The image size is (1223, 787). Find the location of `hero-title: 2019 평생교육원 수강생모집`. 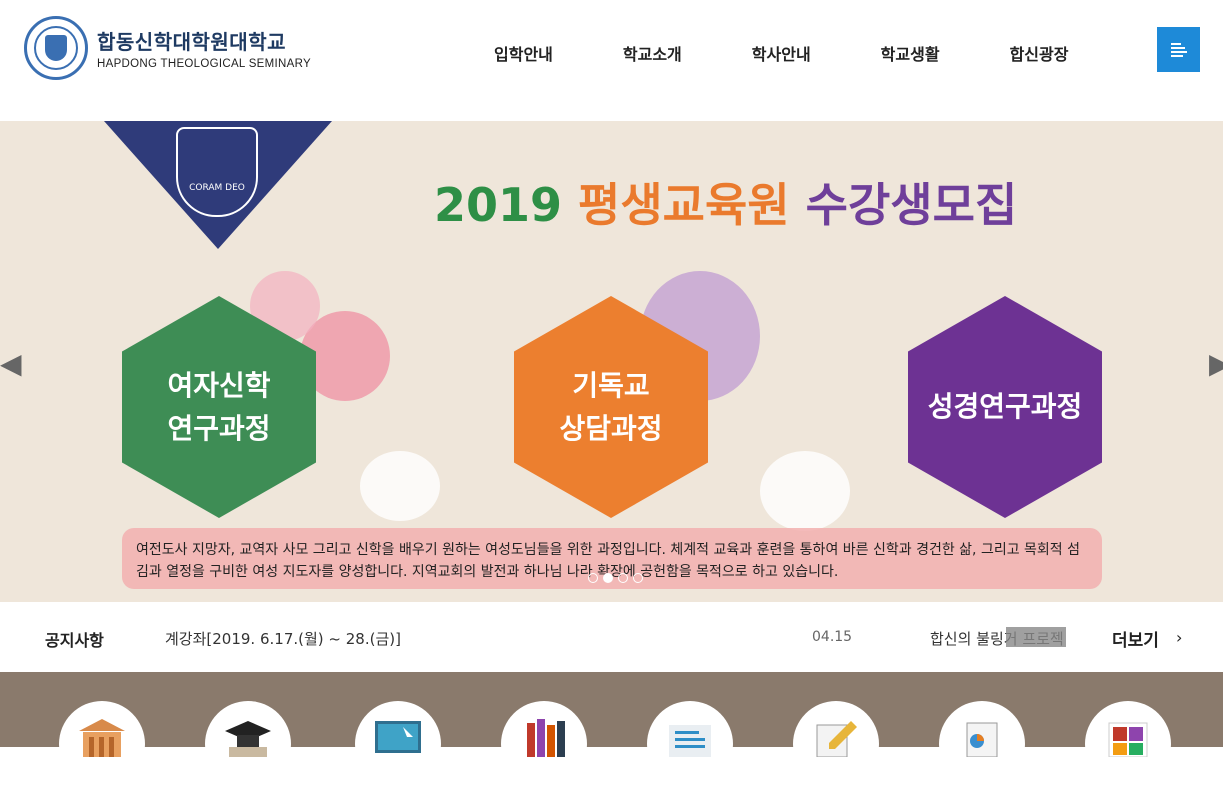

hero-title: 2019 평생교육원 수강생모집 is located at coordinates (725, 202).